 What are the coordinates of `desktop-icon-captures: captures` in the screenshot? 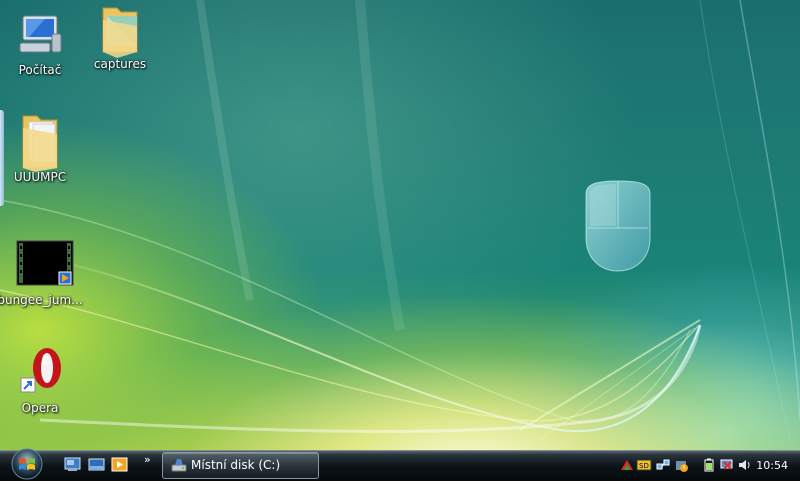 It's located at (120, 36).